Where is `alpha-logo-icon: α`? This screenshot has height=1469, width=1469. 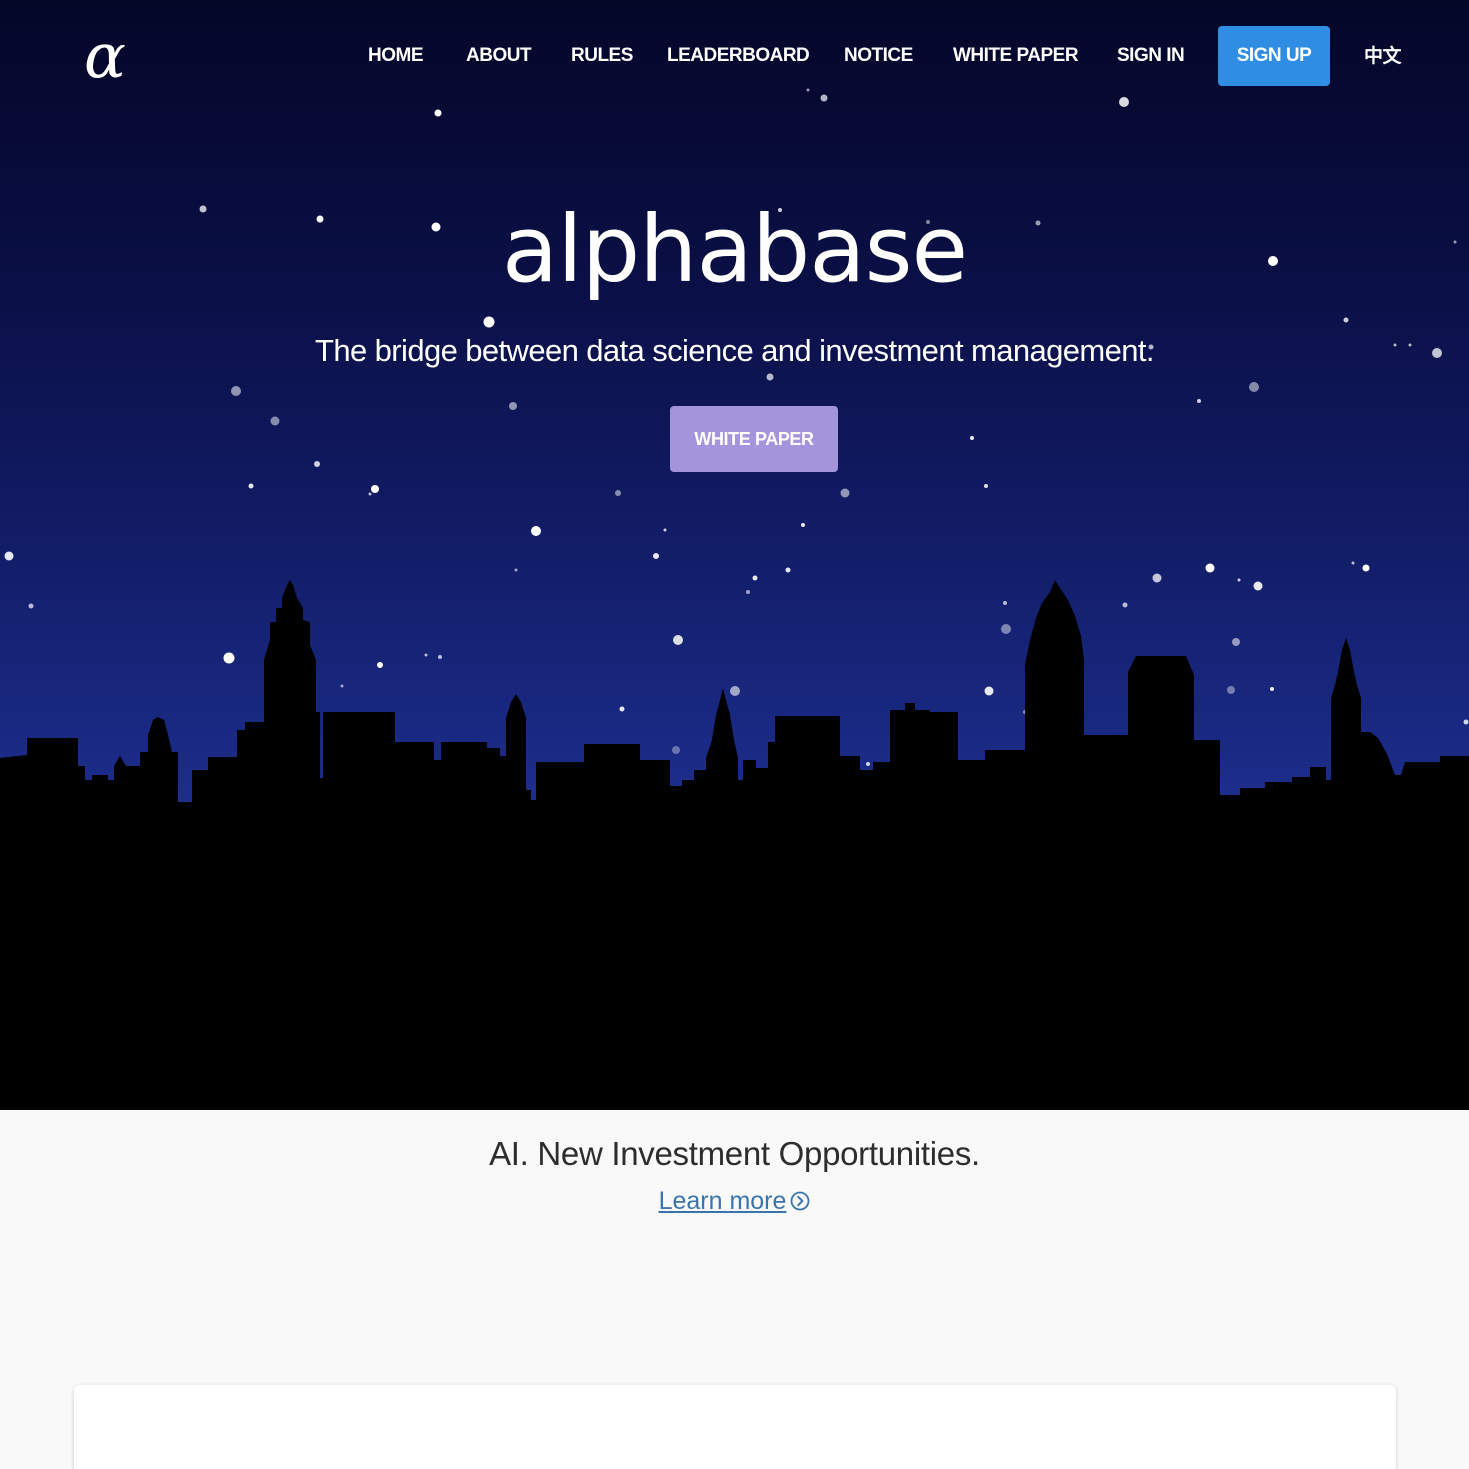
alpha-logo-icon: α is located at coordinates (114, 56).